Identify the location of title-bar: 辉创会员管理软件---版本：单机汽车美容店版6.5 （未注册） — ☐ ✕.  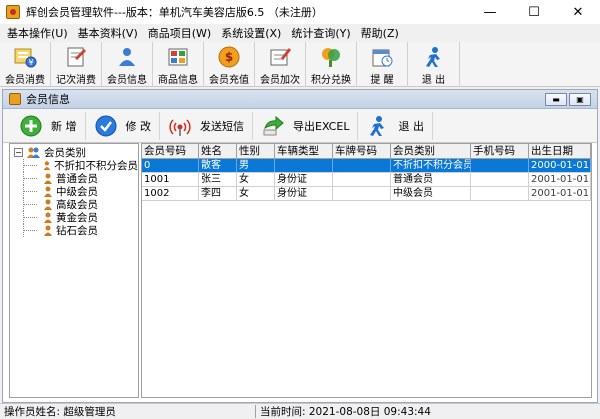
(300, 12).